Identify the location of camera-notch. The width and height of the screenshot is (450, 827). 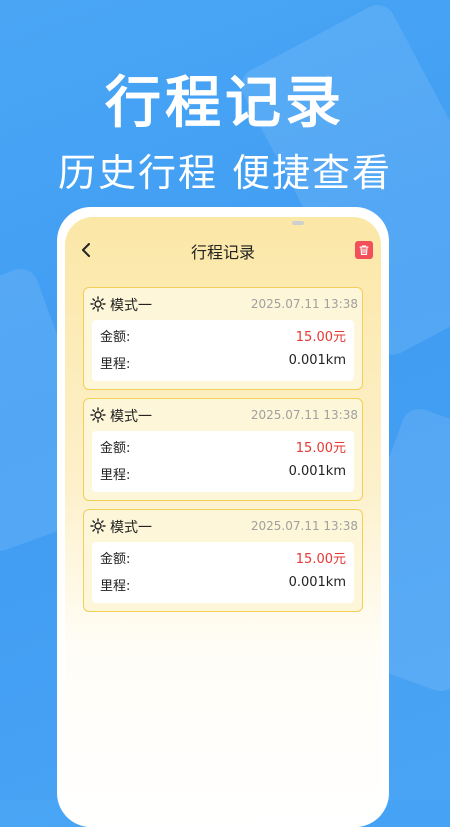
(298, 223).